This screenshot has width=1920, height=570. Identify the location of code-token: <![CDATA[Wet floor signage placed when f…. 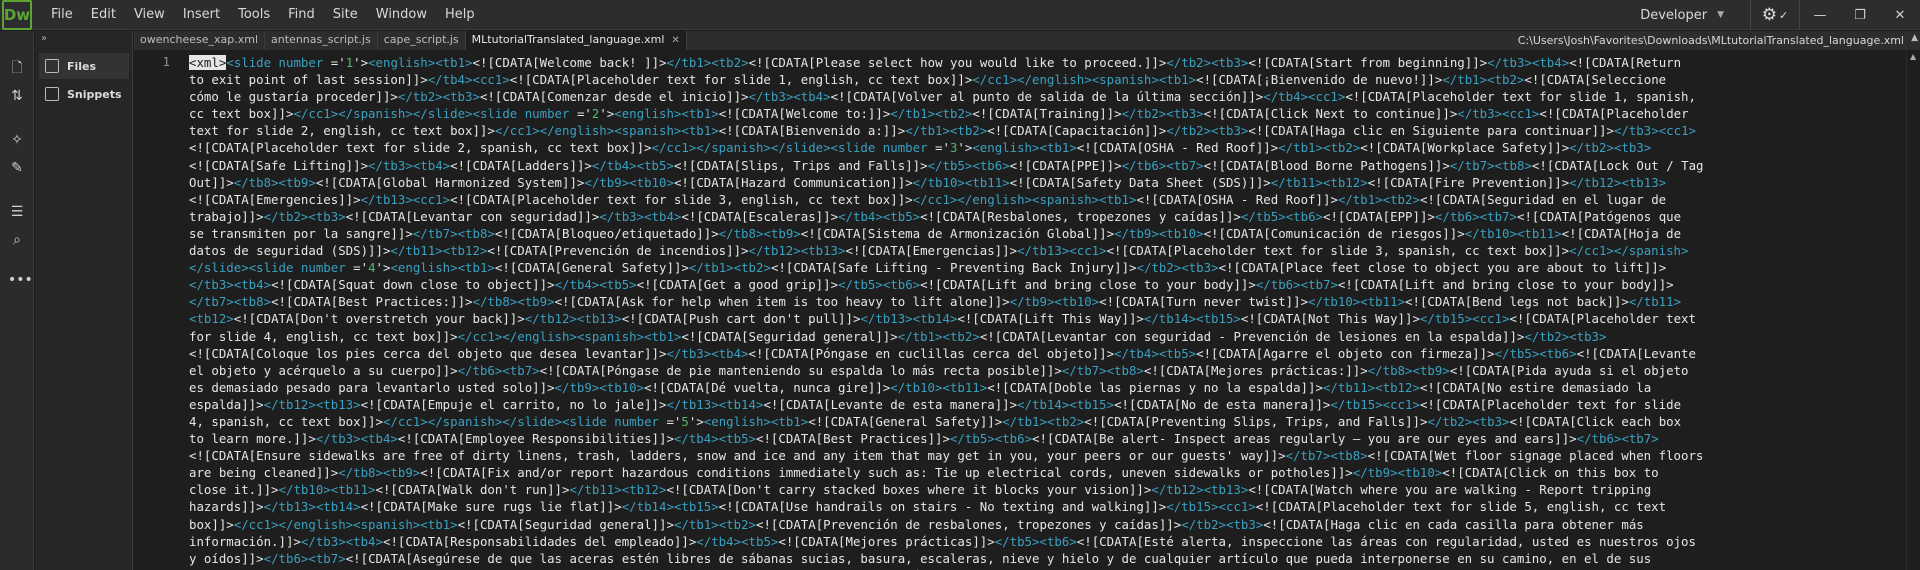
(1535, 456).